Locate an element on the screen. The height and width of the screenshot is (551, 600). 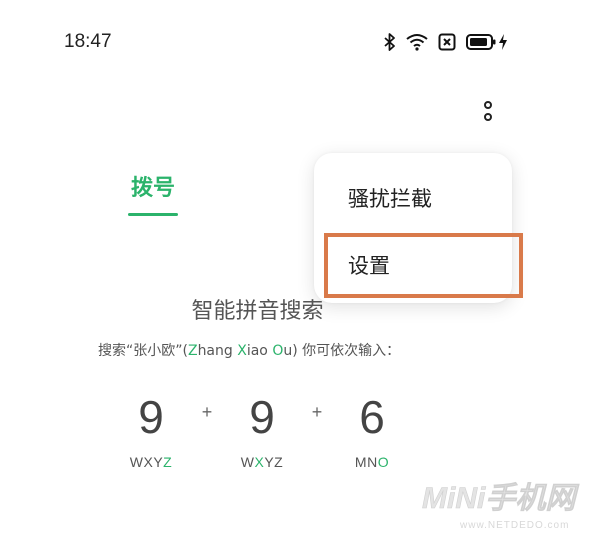
no-sim-icon is located at coordinates (447, 42).